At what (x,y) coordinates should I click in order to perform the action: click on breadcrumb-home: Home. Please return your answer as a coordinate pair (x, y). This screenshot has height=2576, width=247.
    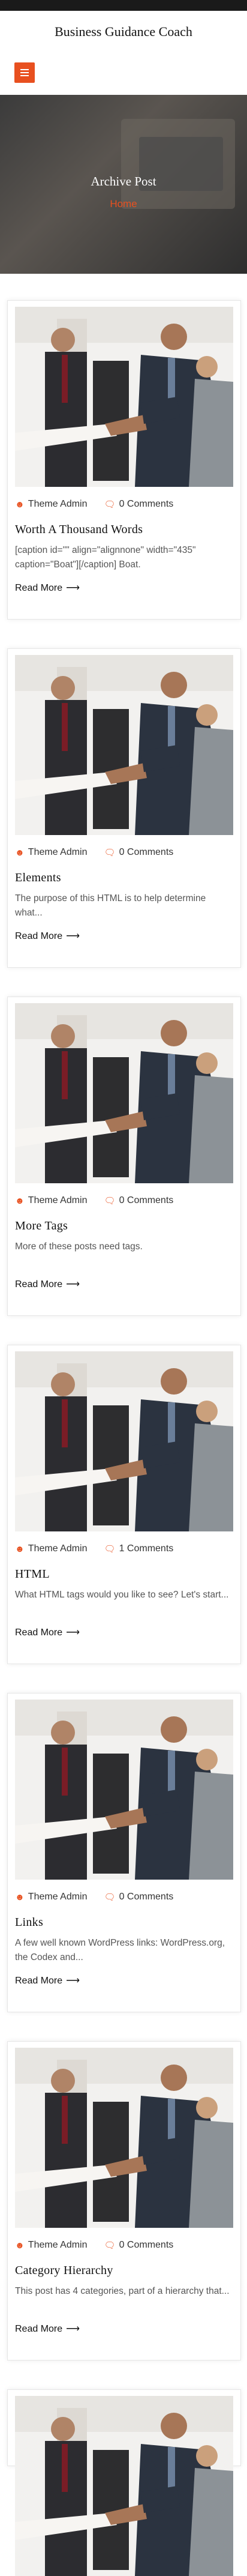
    Looking at the image, I should click on (123, 204).